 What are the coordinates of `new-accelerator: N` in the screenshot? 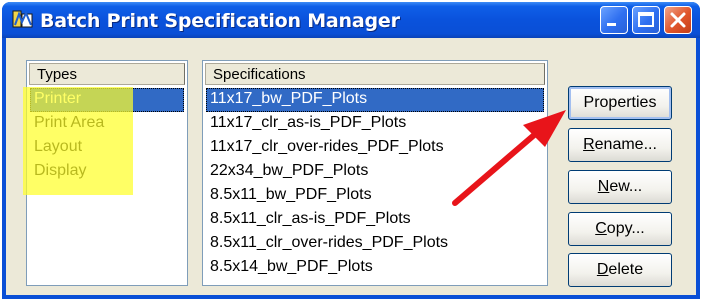 It's located at (603, 186).